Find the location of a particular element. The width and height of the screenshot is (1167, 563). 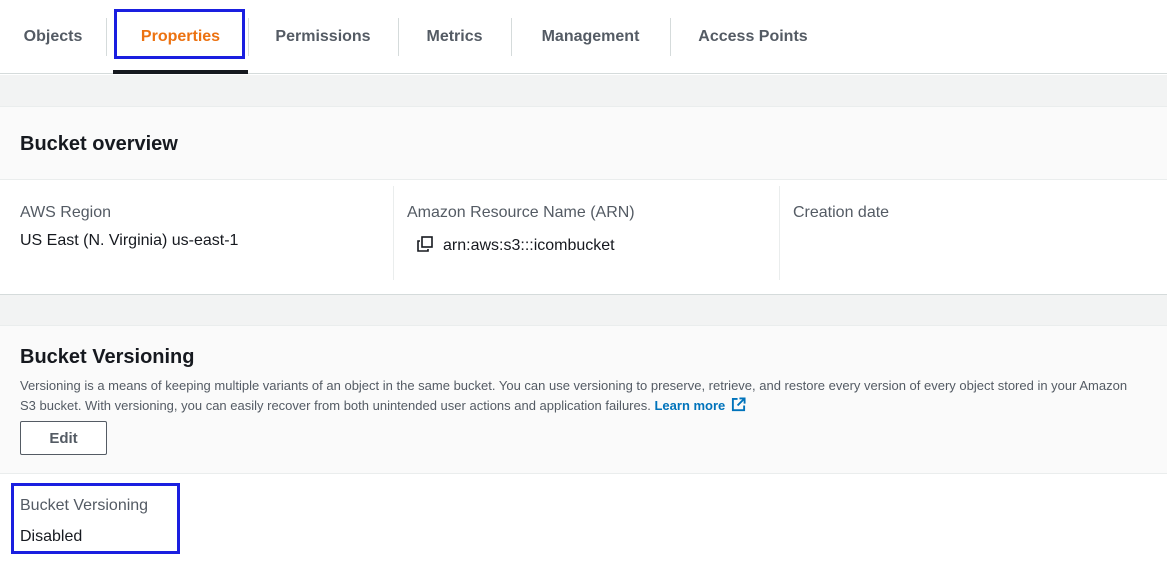

arn-label: Amazon Resource Name (ARN) is located at coordinates (521, 212).